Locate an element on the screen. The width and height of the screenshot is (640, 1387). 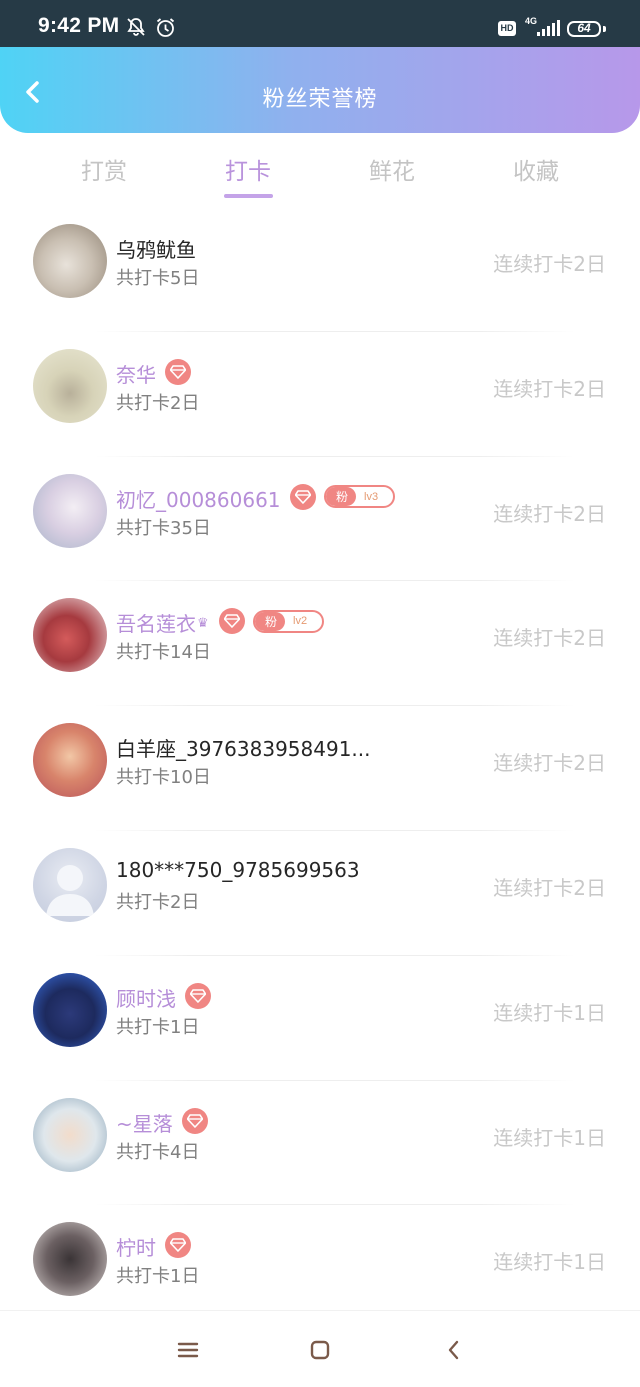
header: 粉丝荣誉榜 is located at coordinates (320, 90).